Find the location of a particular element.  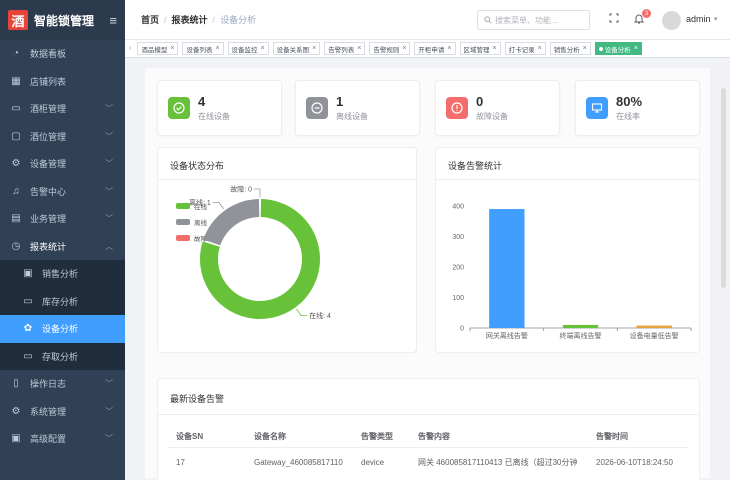

tab-3: 设备监控 × is located at coordinates (248, 48).